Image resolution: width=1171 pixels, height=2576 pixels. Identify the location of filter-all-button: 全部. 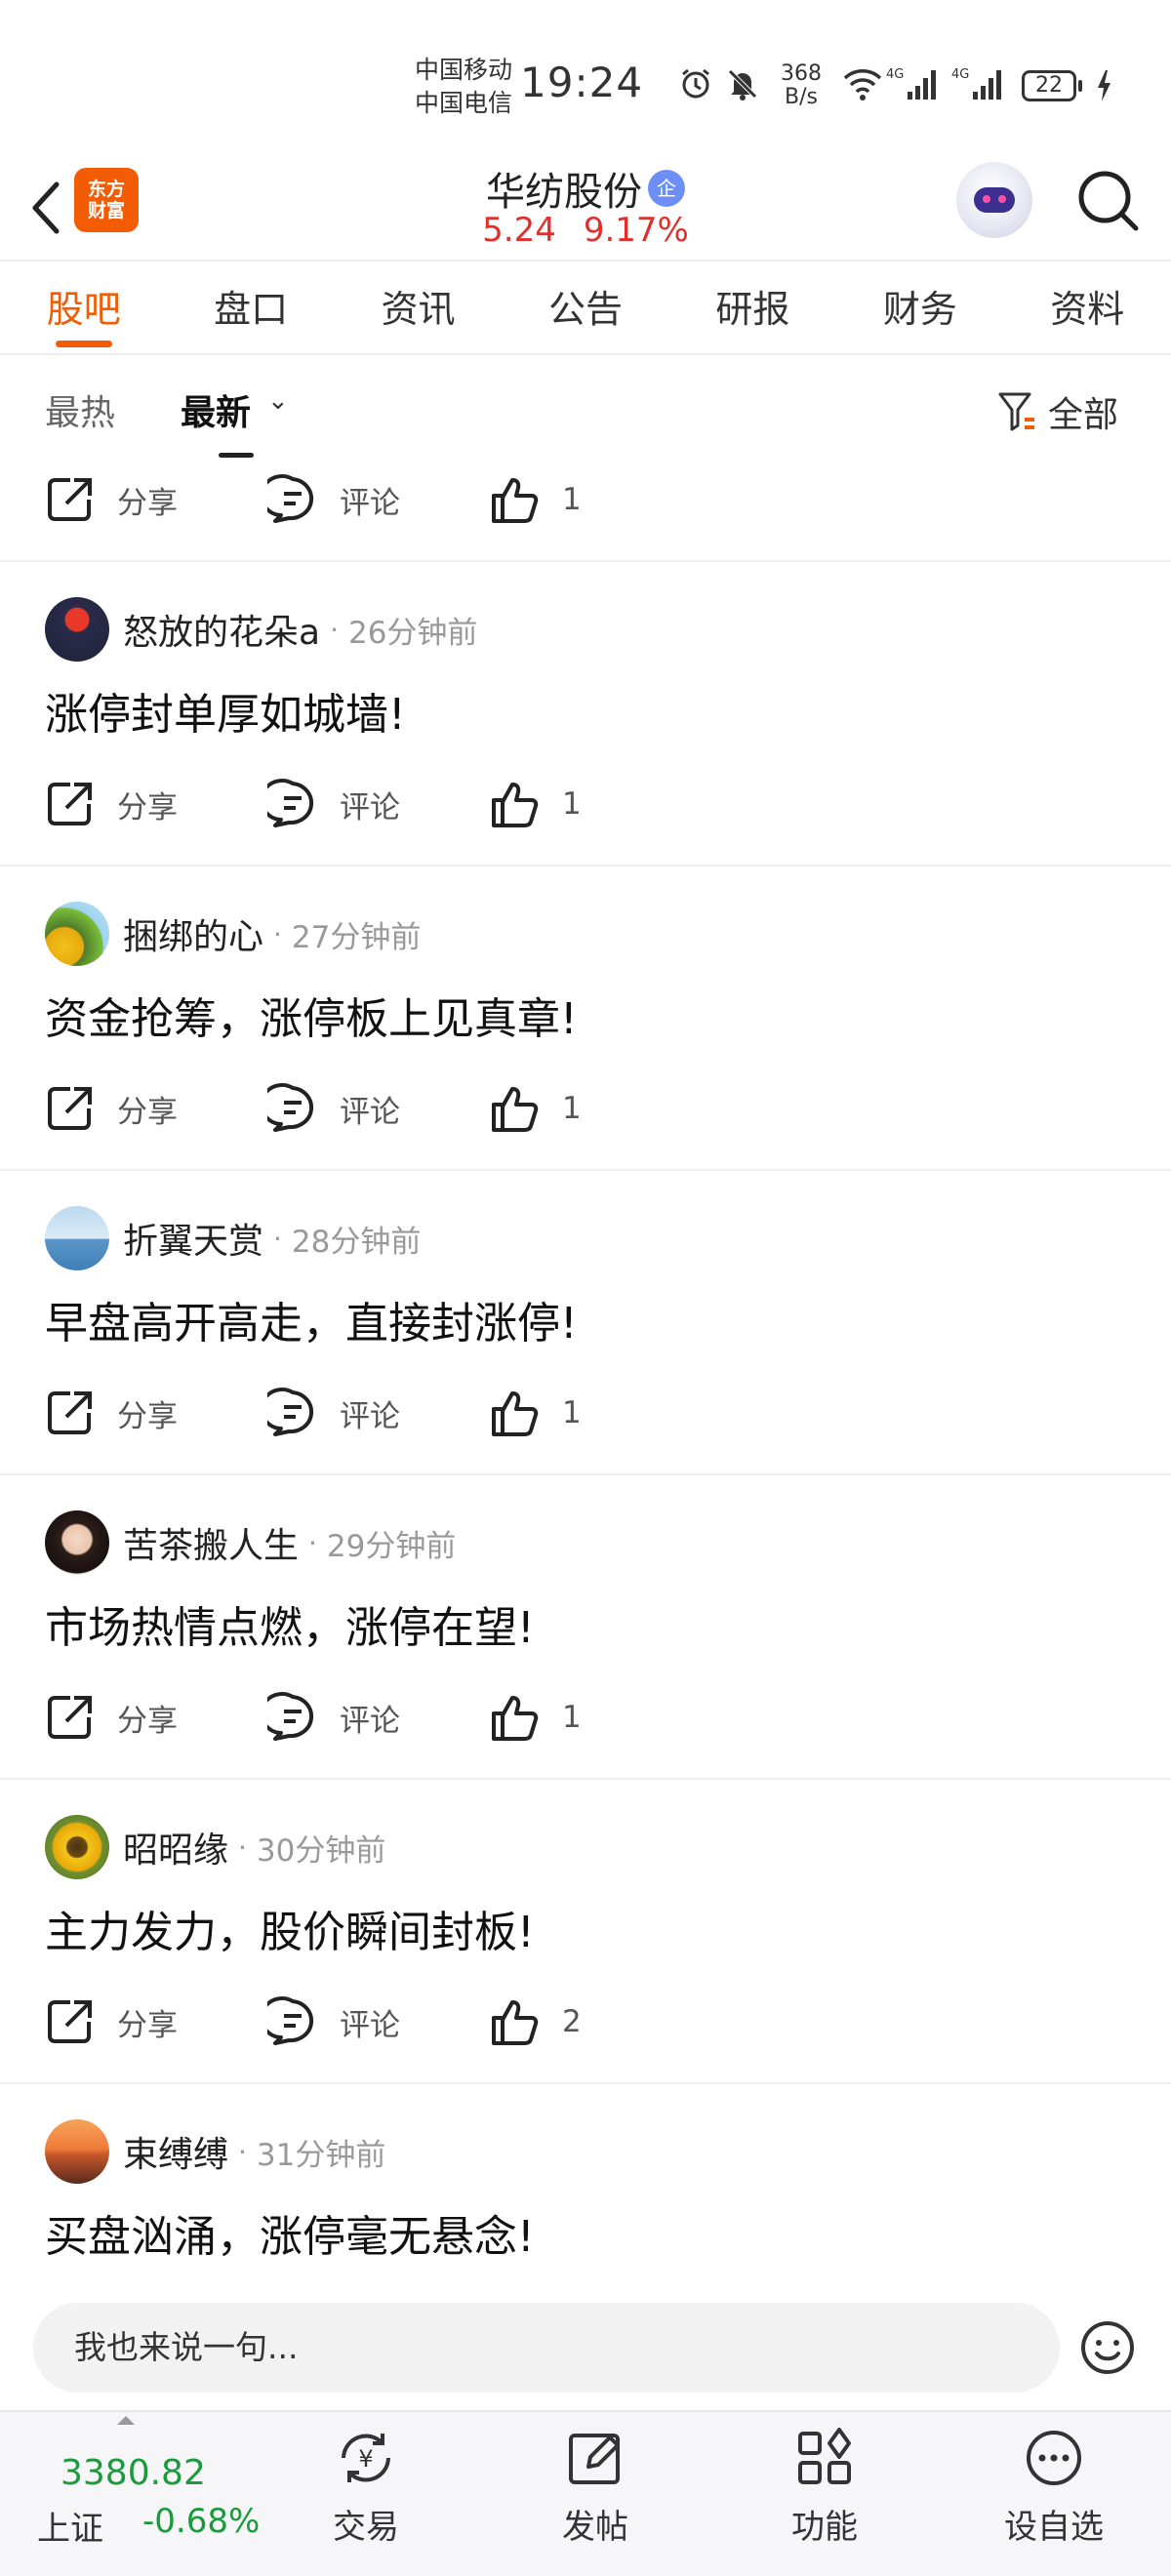
(1057, 411).